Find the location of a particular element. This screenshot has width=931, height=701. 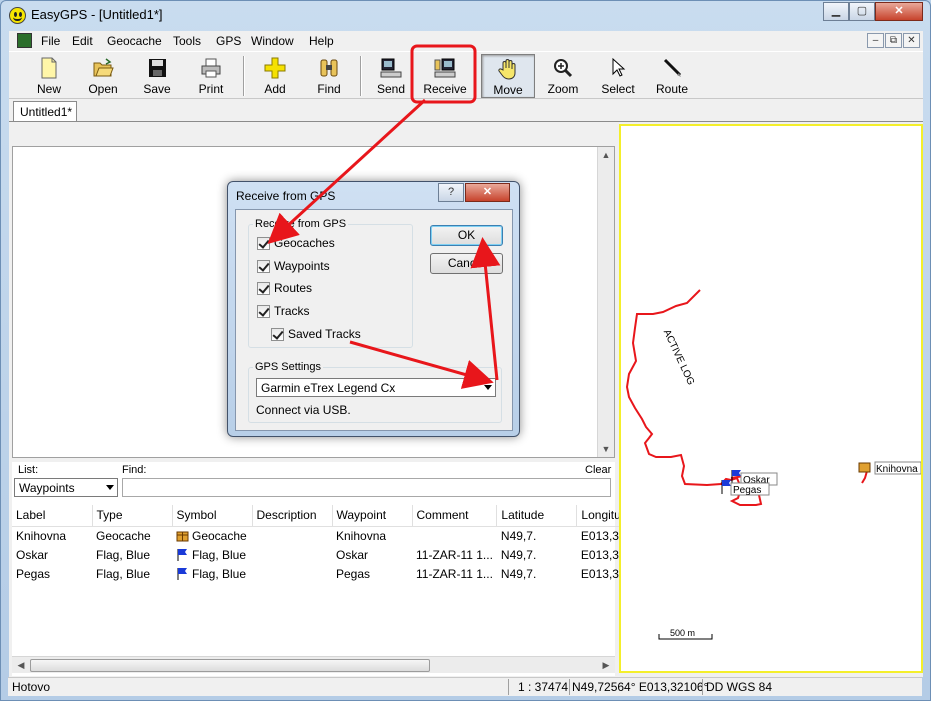

open-button: Open is located at coordinates (103, 76).